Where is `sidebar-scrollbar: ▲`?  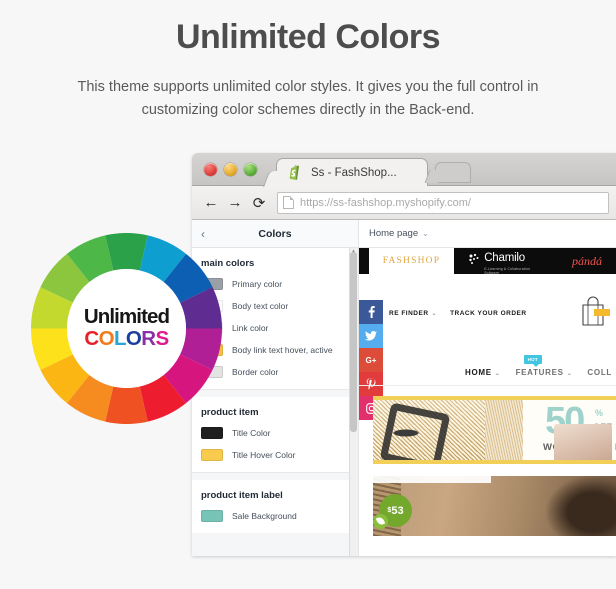 sidebar-scrollbar: ▲ is located at coordinates (353, 402).